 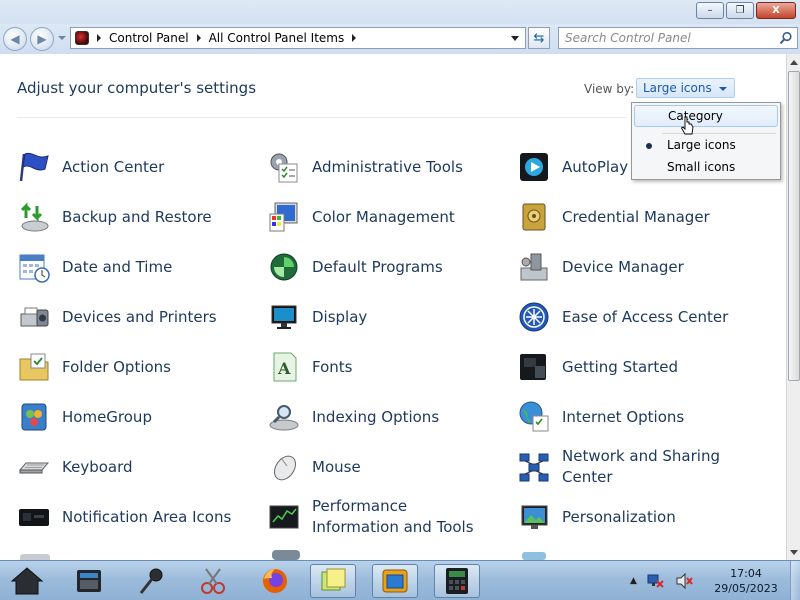 What do you see at coordinates (137, 216) in the screenshot?
I see `item-label: Backup and Restore` at bounding box center [137, 216].